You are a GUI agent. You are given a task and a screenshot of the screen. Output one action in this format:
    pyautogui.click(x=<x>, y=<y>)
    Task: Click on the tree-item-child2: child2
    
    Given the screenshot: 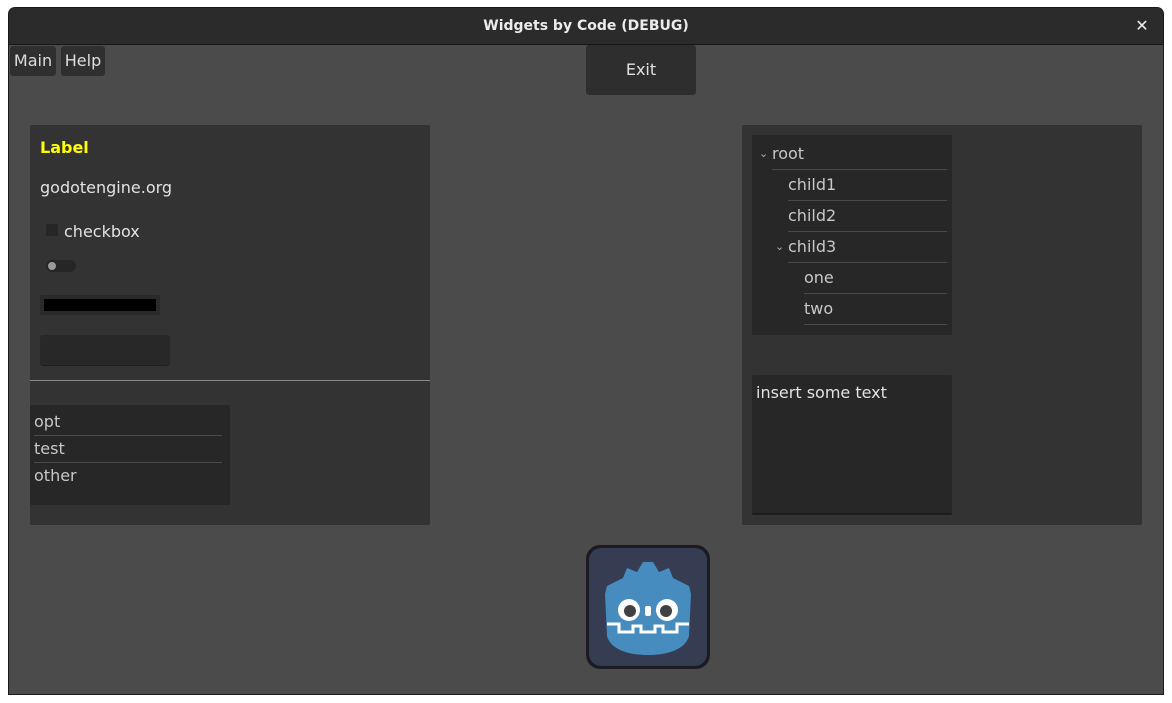 What is the action you would take?
    pyautogui.click(x=867, y=216)
    